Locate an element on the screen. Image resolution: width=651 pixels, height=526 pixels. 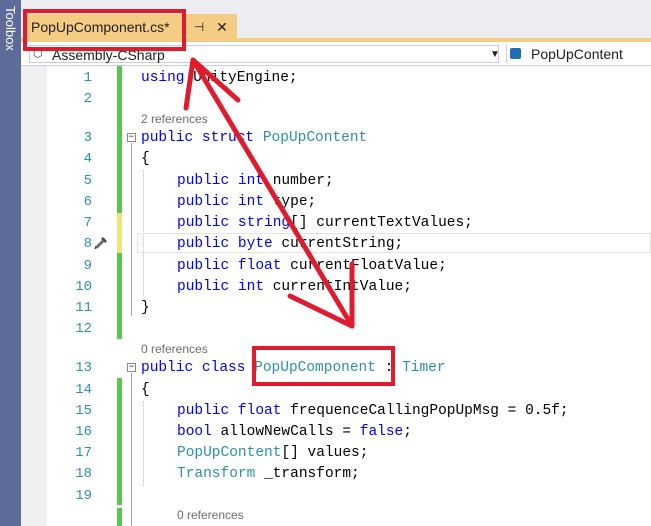
line-number: 17 is located at coordinates (83, 453).